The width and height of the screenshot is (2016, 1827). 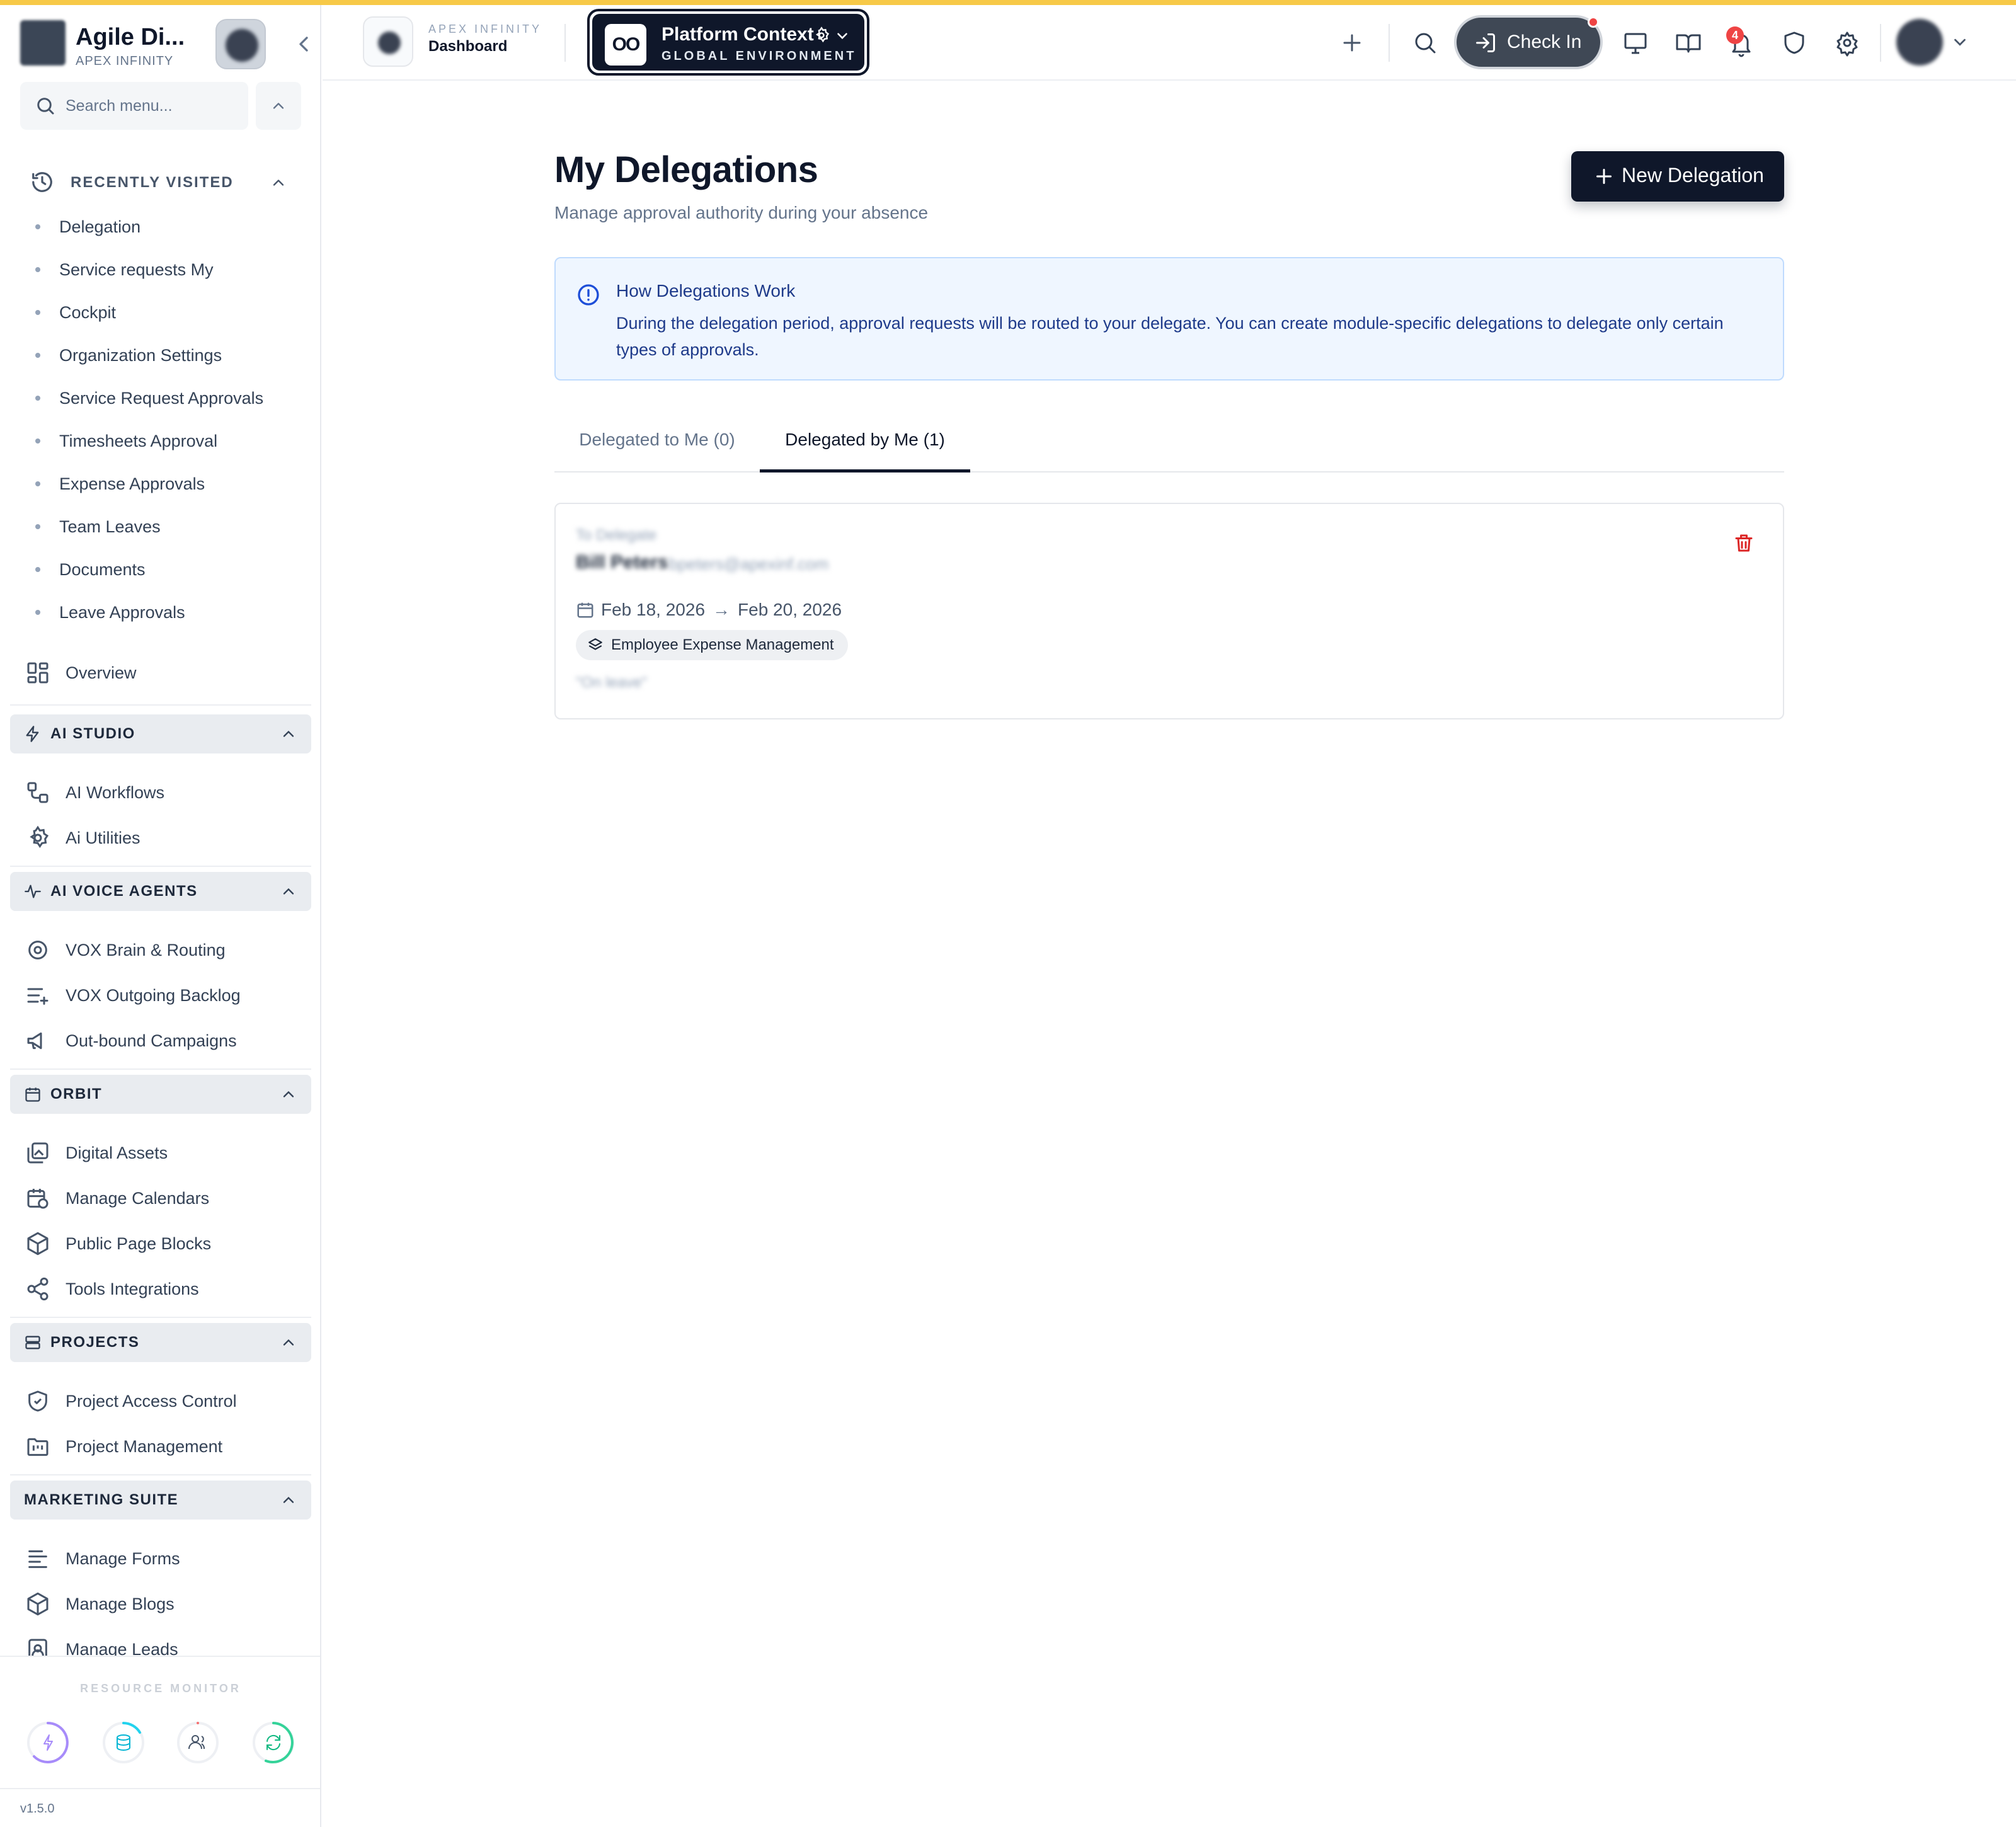 What do you see at coordinates (160, 1500) in the screenshot?
I see `section-marketing-suite: MARKETING SUITE` at bounding box center [160, 1500].